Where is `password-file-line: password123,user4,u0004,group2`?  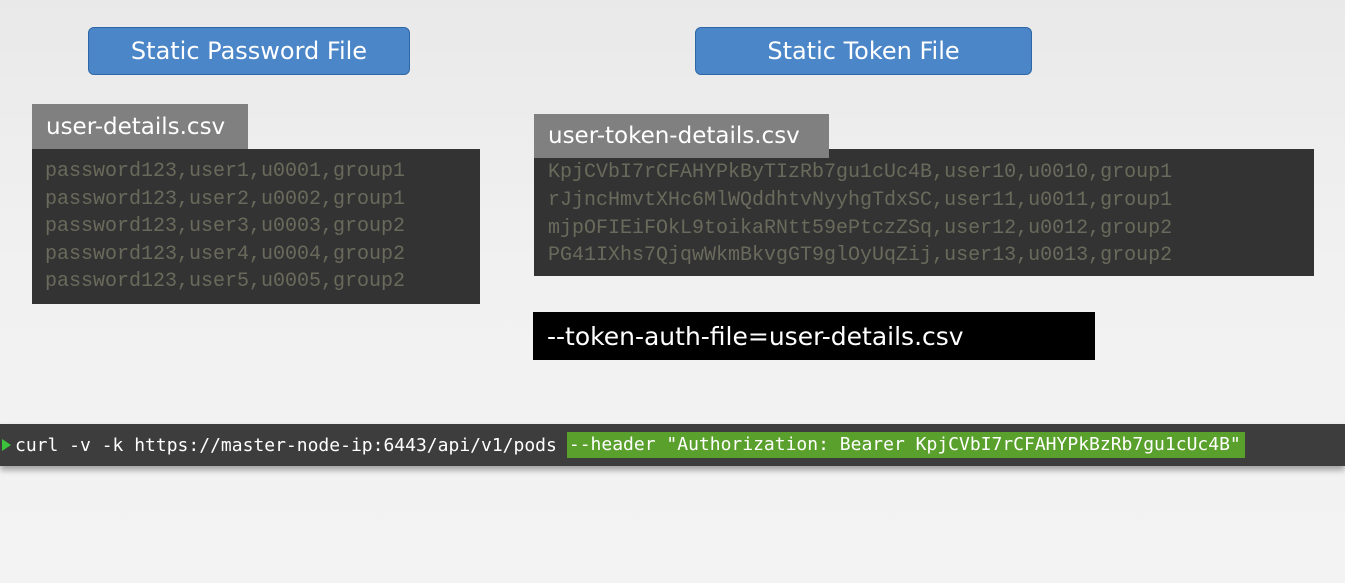 password-file-line: password123,user4,u0004,group2 is located at coordinates (225, 254).